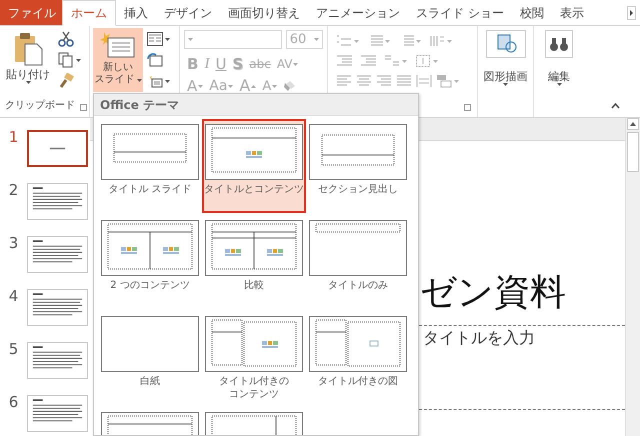 The width and height of the screenshot is (640, 436). Describe the element at coordinates (460, 12) in the screenshot. I see `ribbon-tab: スライド ショー` at that location.